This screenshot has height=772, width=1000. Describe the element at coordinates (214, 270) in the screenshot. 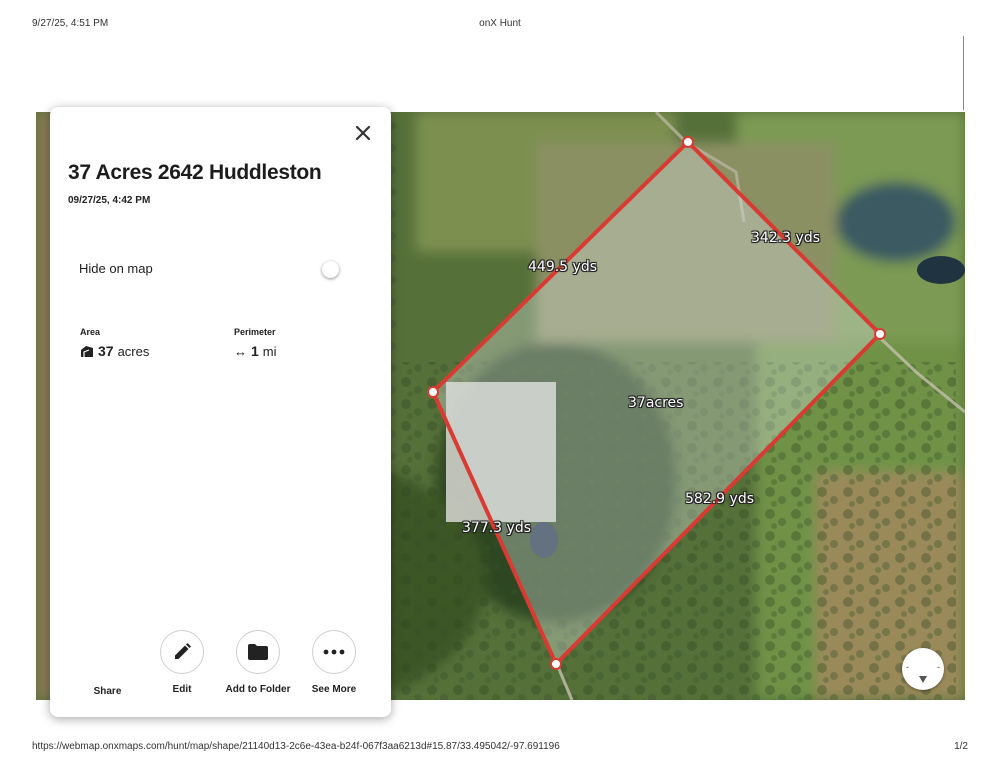

I see `hide-on-map-row: Hide on map` at that location.